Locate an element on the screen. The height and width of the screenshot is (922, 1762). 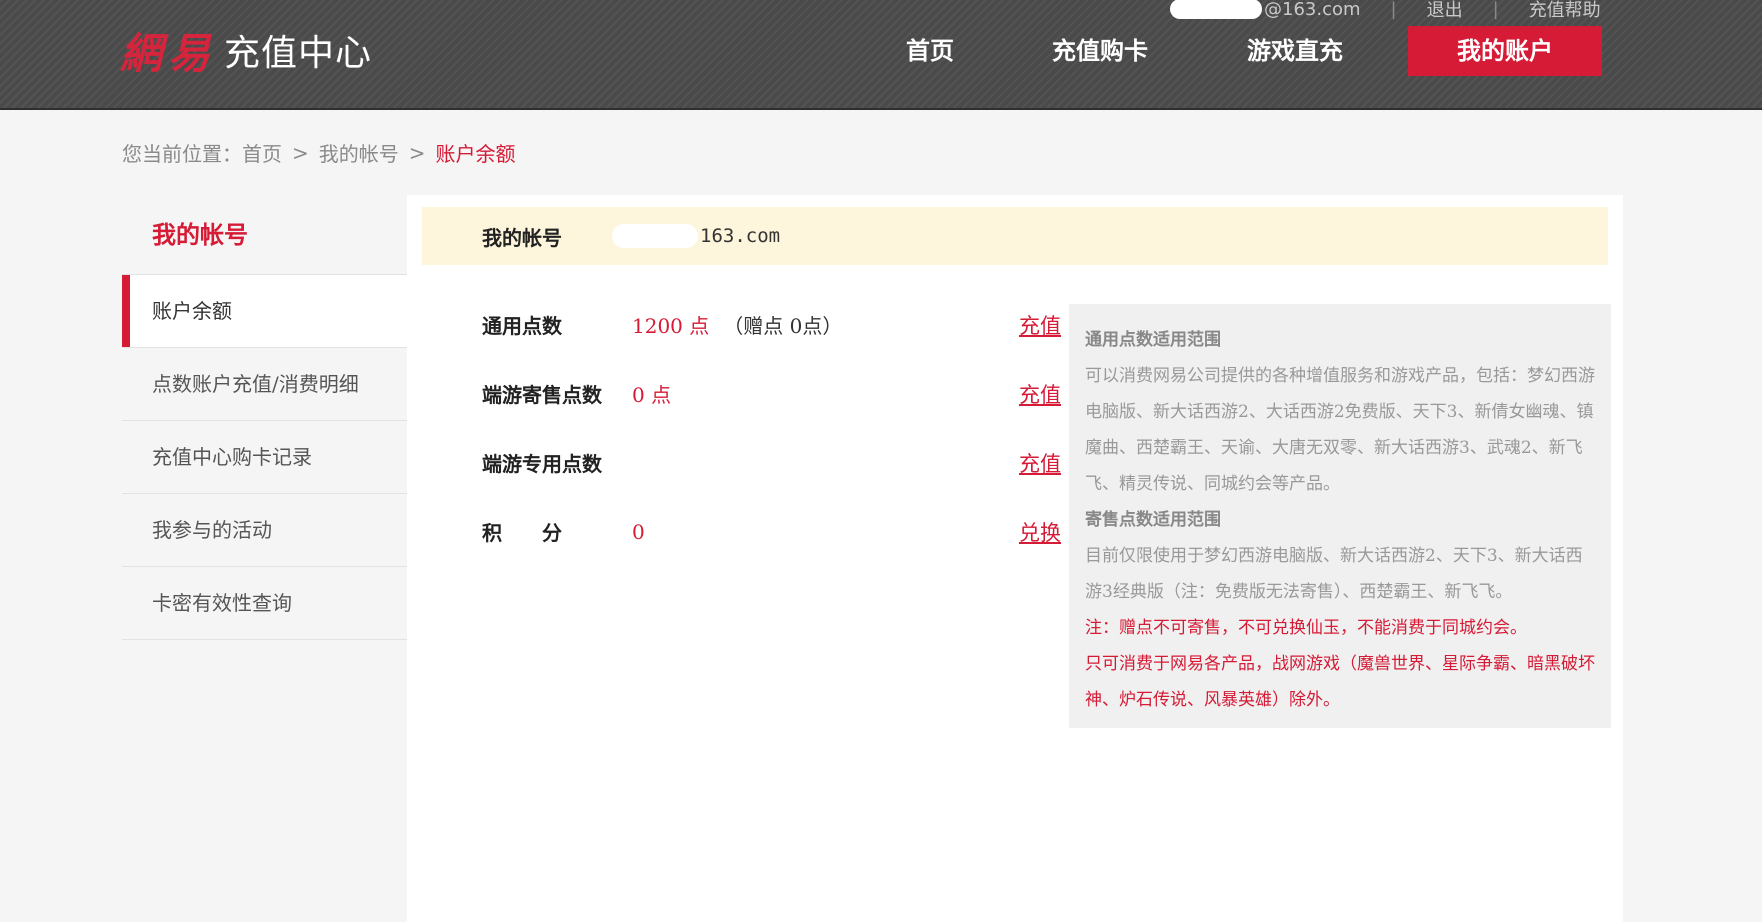
balance-row-general: 通用点数 1200 点 （赠点 0点） 充值 is located at coordinates (782, 324).